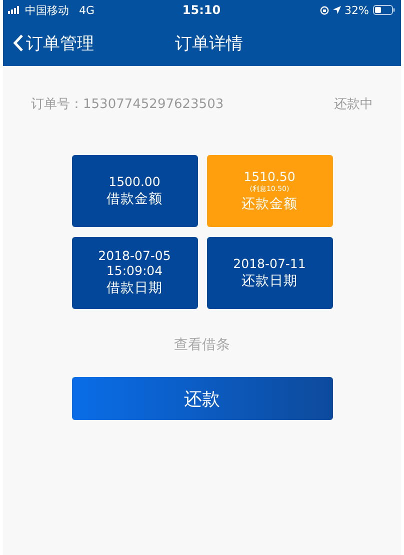 This screenshot has height=555, width=404. What do you see at coordinates (127, 104) in the screenshot?
I see `order-number: 订单号：15307745297623503` at bounding box center [127, 104].